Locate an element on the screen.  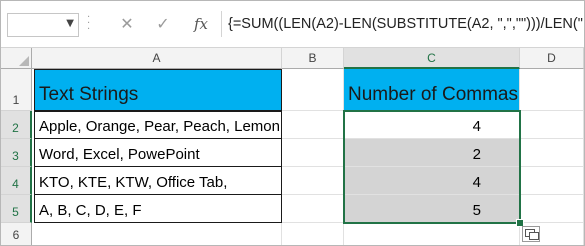
row-header-3: 3 is located at coordinates (16, 153).